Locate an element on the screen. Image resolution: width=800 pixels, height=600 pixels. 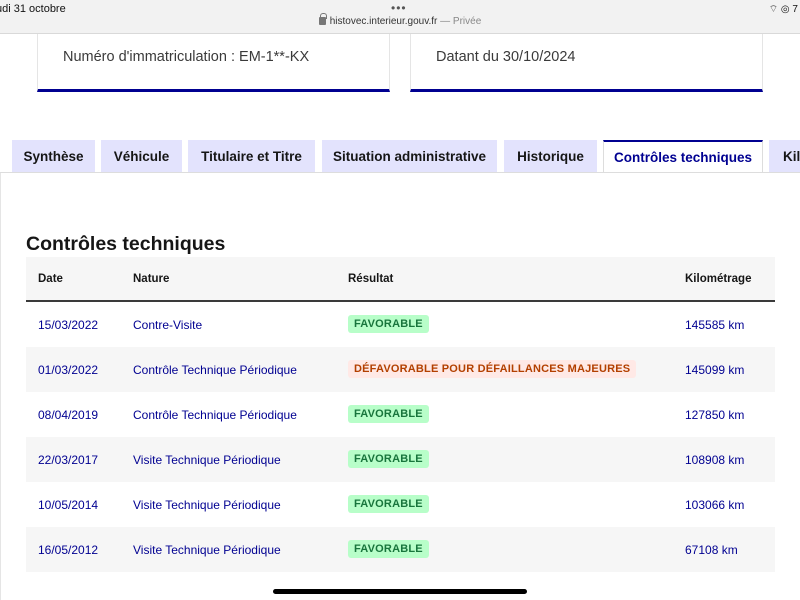
row-km: 127850 km is located at coordinates (715, 415).